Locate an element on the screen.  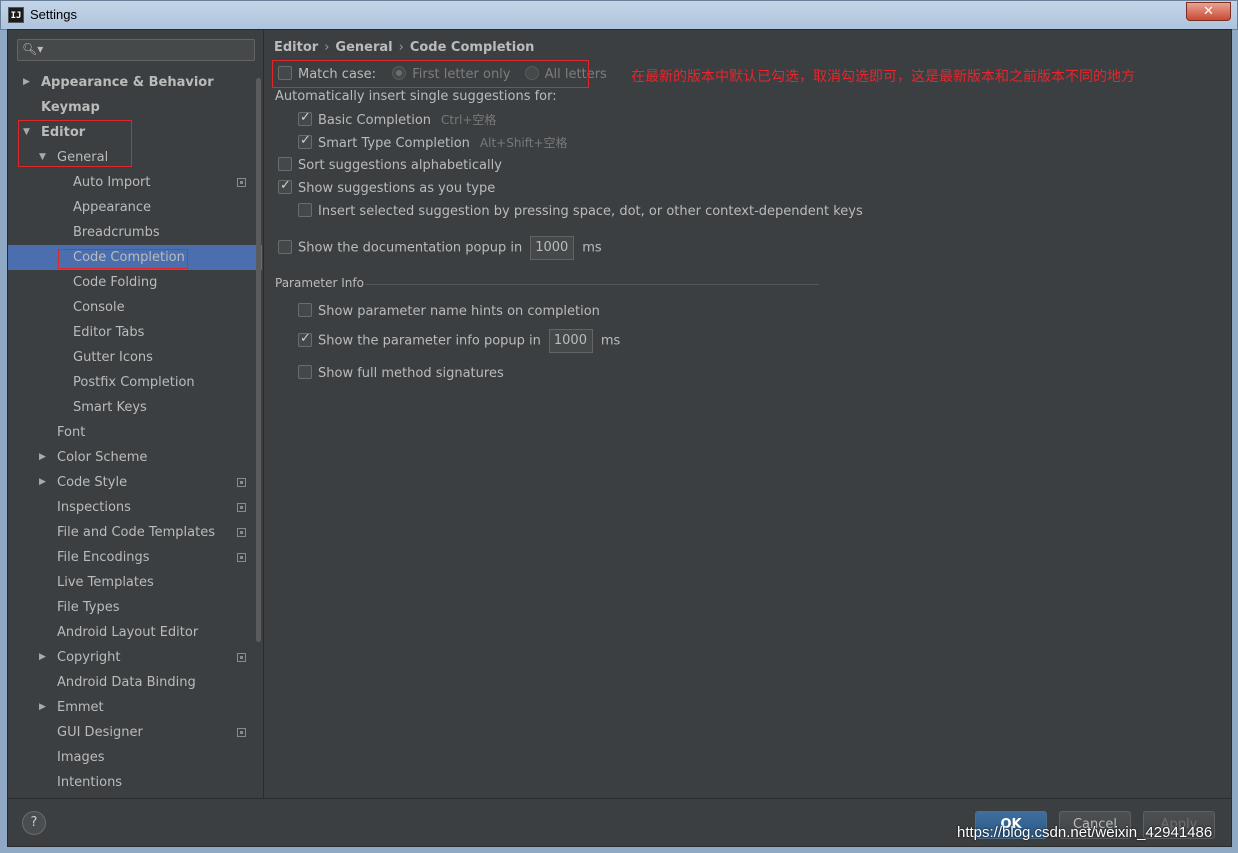
watermark: https://blog.csdn.net/weixin_42941486 is located at coordinates (1085, 832).